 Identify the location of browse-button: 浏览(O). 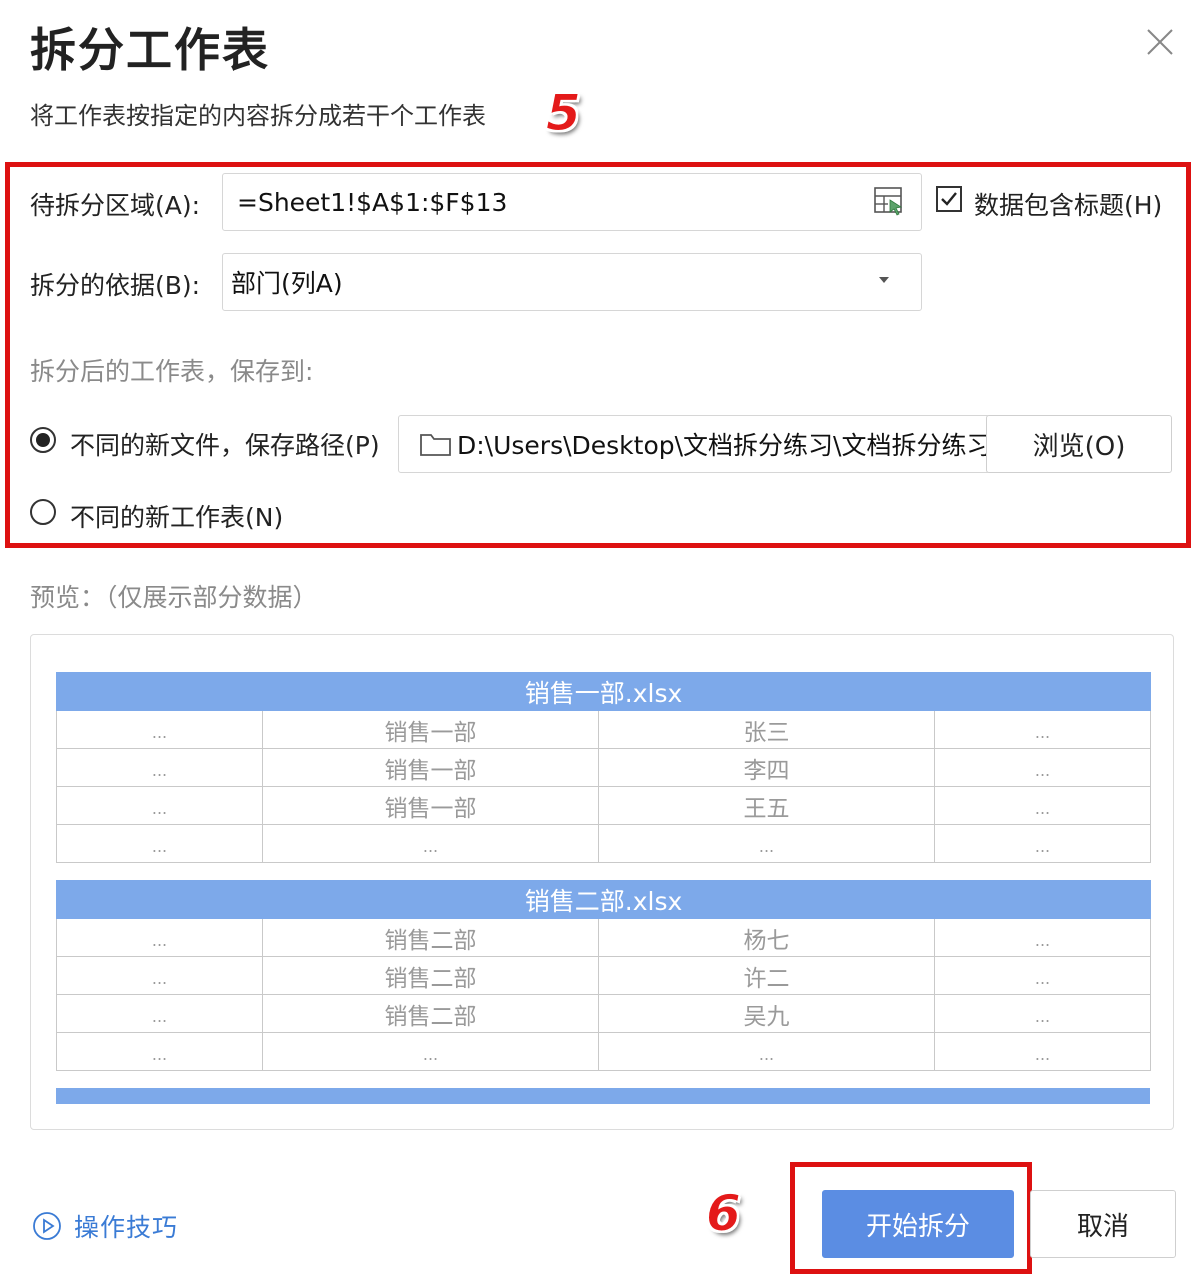
(1079, 444).